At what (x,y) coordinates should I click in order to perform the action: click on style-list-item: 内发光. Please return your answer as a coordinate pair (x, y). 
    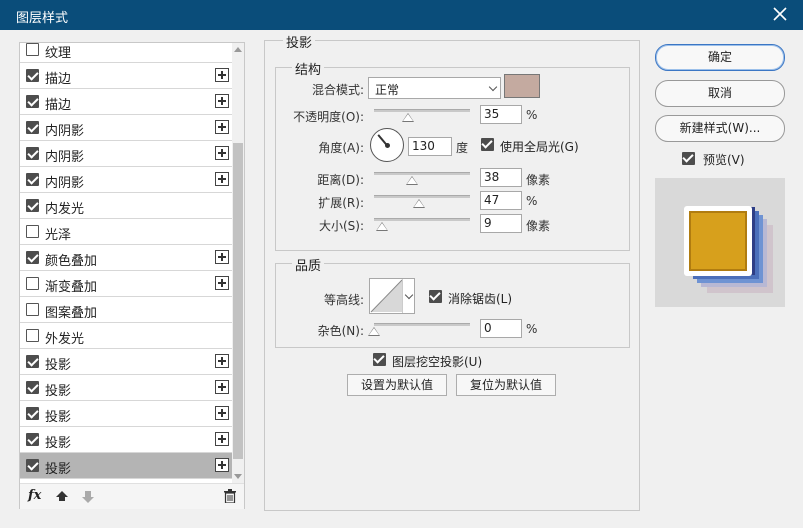
    Looking at the image, I should click on (126, 206).